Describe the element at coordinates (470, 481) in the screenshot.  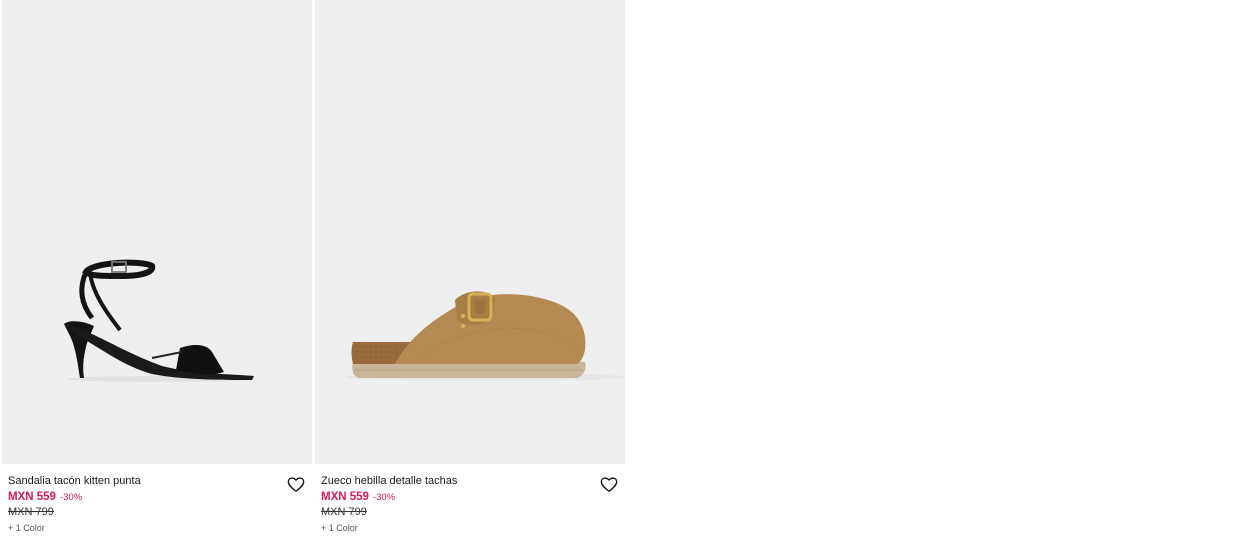
I see `product-name: Zueco hebilla detalle tachas` at that location.